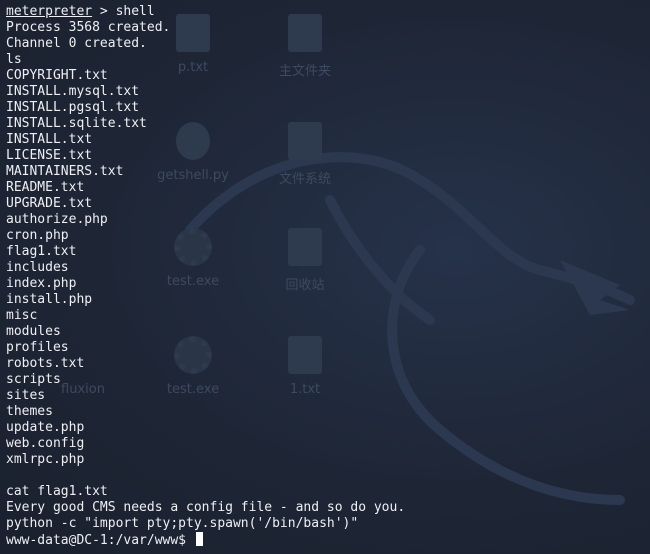  I want to click on terminal-line: install.php, so click(49, 299).